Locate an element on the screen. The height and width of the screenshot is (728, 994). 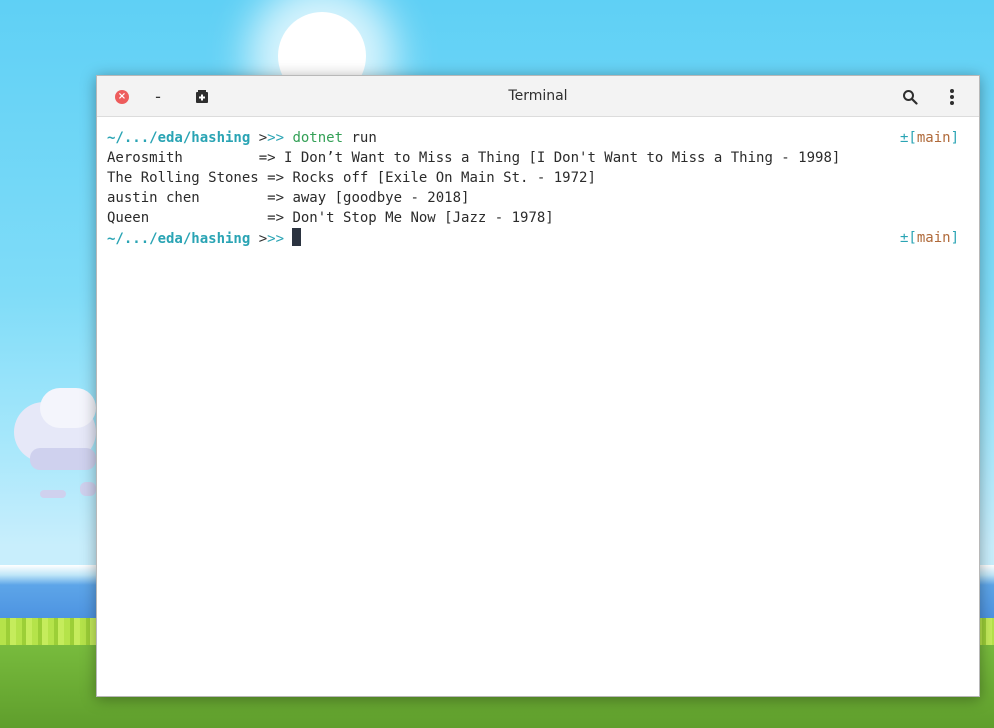
minimize-button: - is located at coordinates (158, 97).